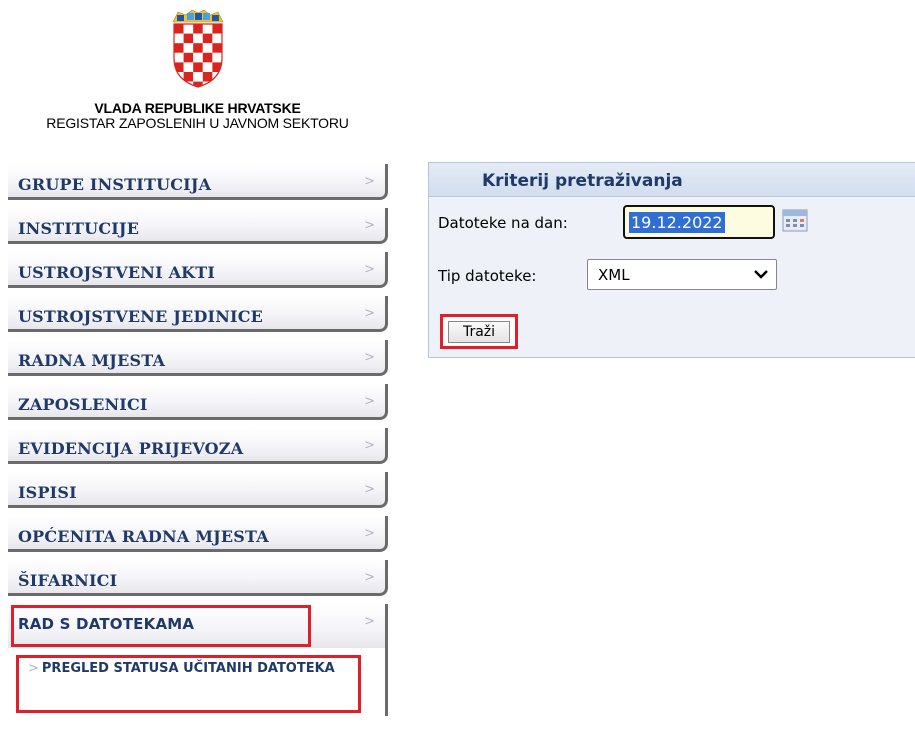 The width and height of the screenshot is (915, 744). I want to click on date-value: 19.12.2022, so click(677, 222).